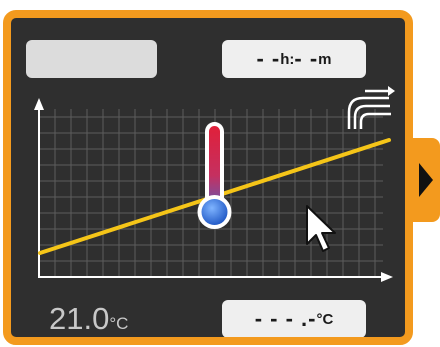 The width and height of the screenshot is (440, 347). What do you see at coordinates (371, 107) in the screenshot?
I see `heating-curve-mode-icon` at bounding box center [371, 107].